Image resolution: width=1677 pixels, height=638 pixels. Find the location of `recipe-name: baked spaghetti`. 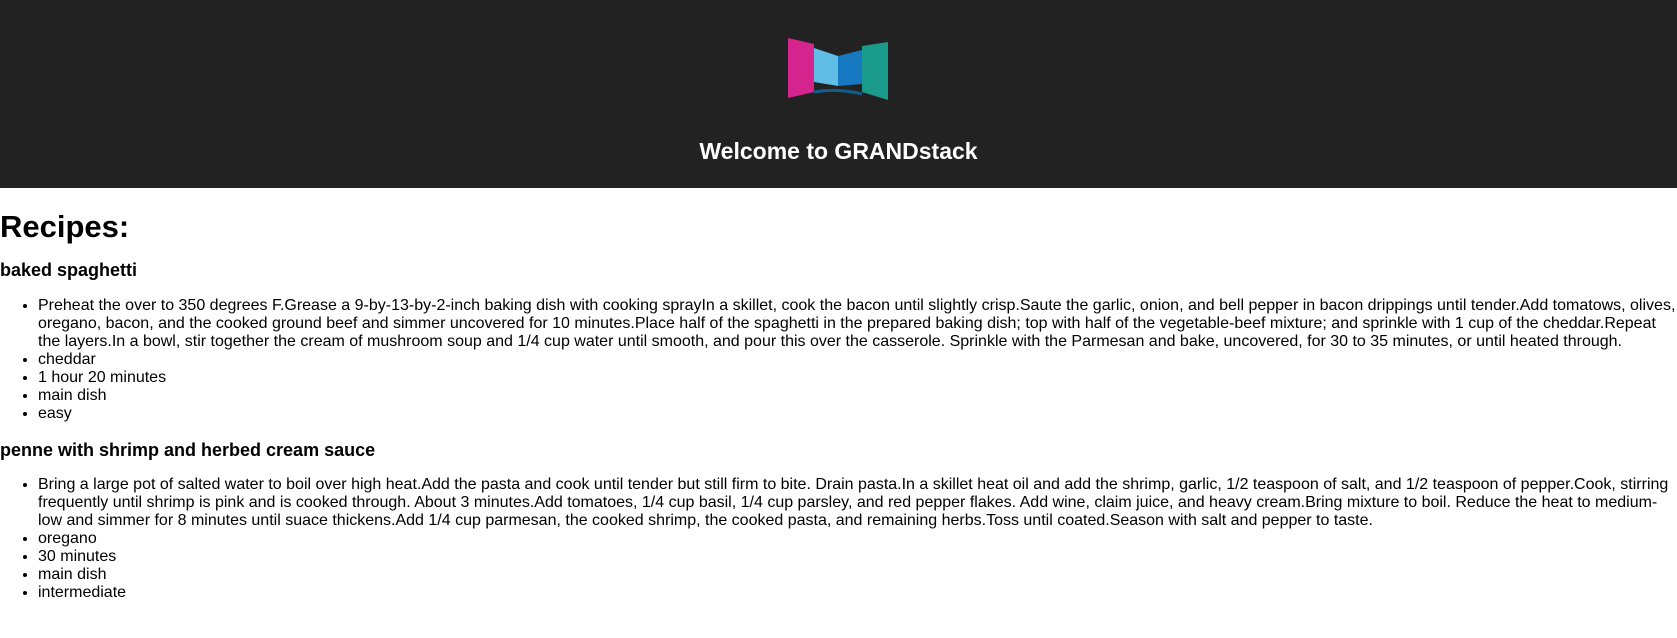

recipe-name: baked spaghetti is located at coordinates (69, 270).